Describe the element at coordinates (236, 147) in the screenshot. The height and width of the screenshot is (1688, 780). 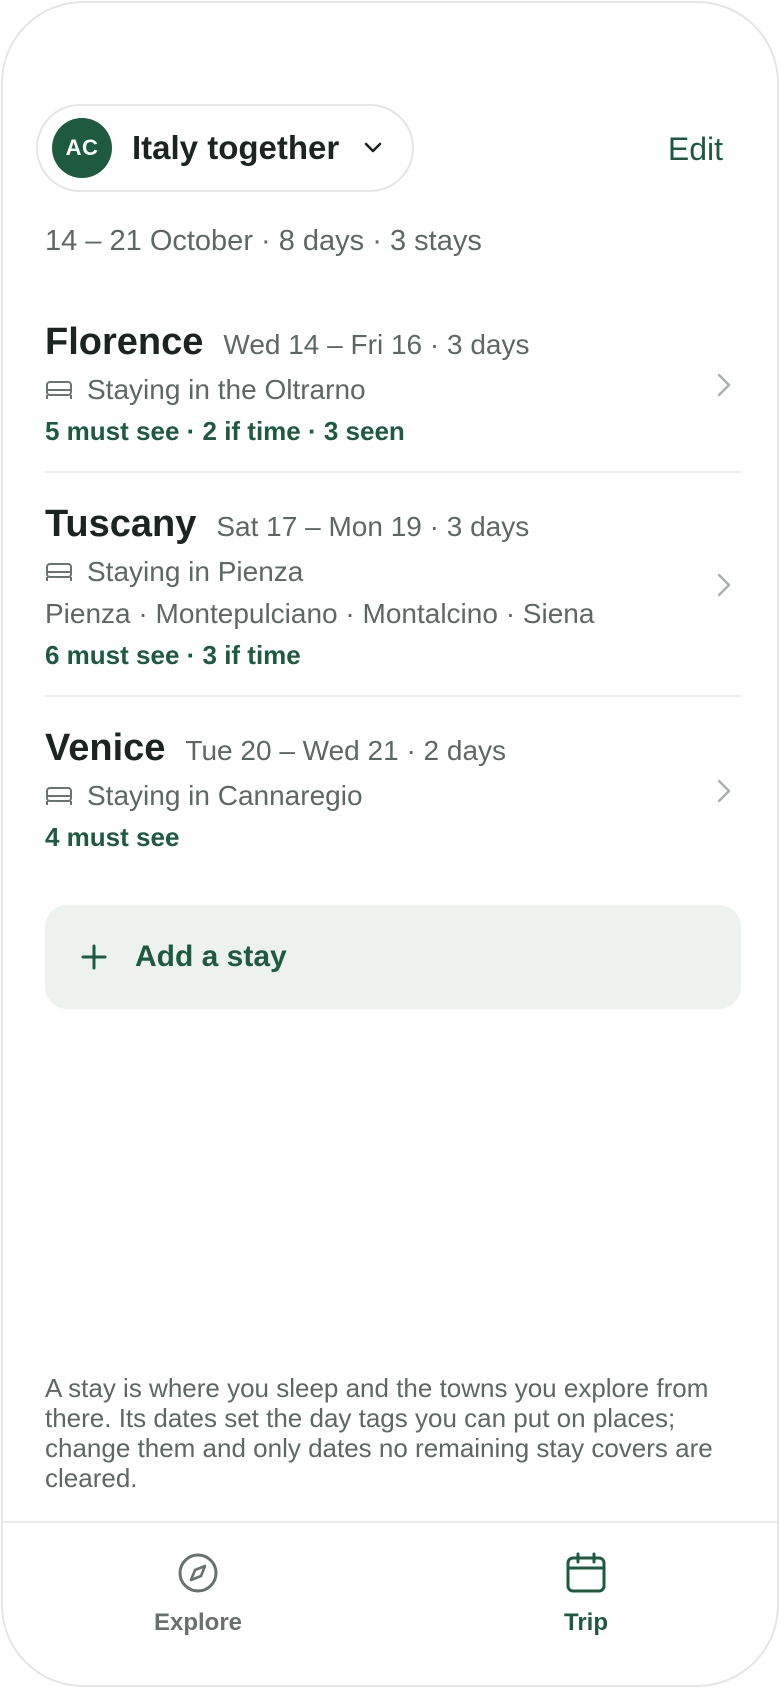
I see `trip-name: Italy together` at that location.